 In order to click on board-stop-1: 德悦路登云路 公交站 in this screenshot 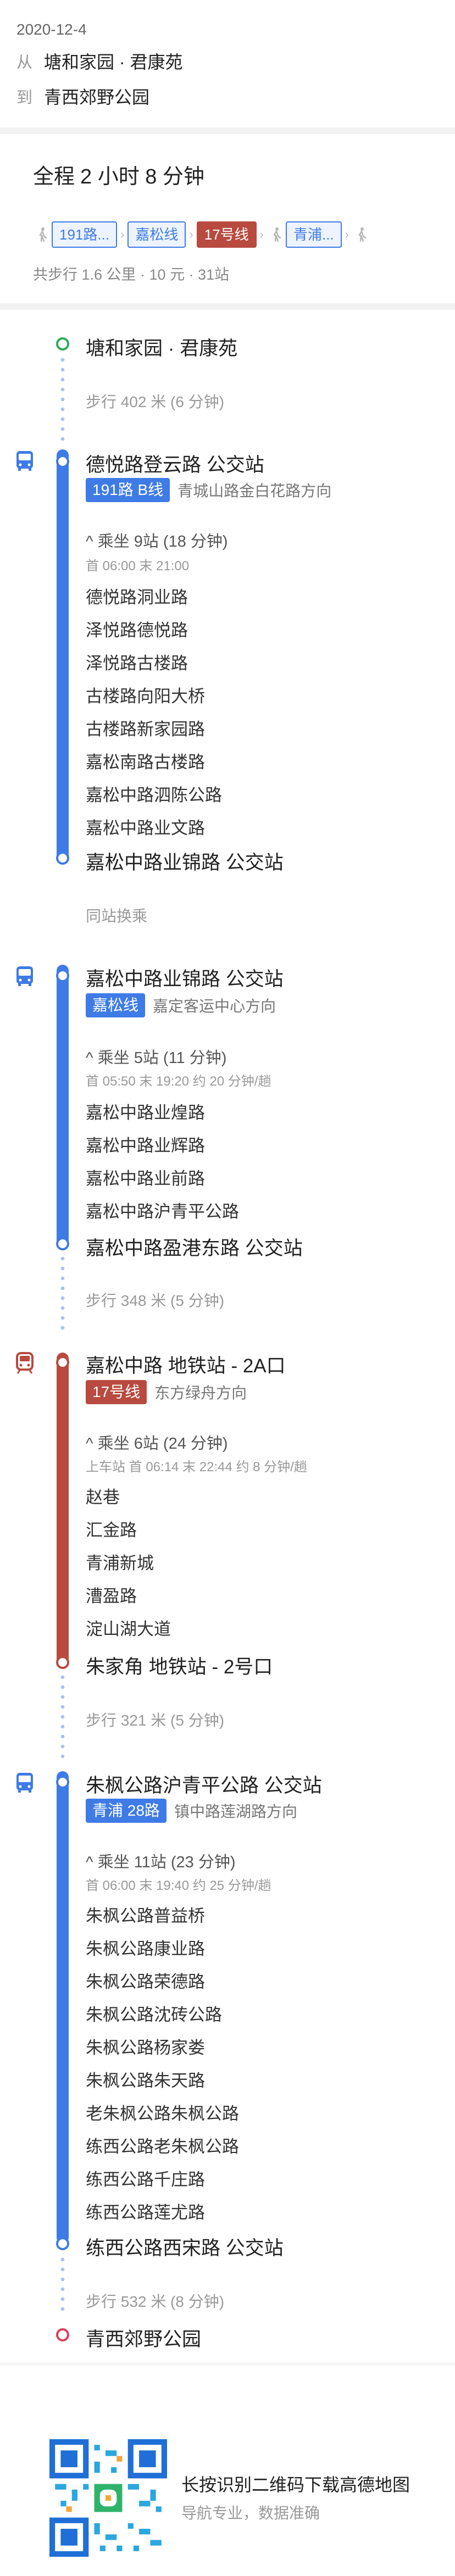, I will do `click(175, 463)`.